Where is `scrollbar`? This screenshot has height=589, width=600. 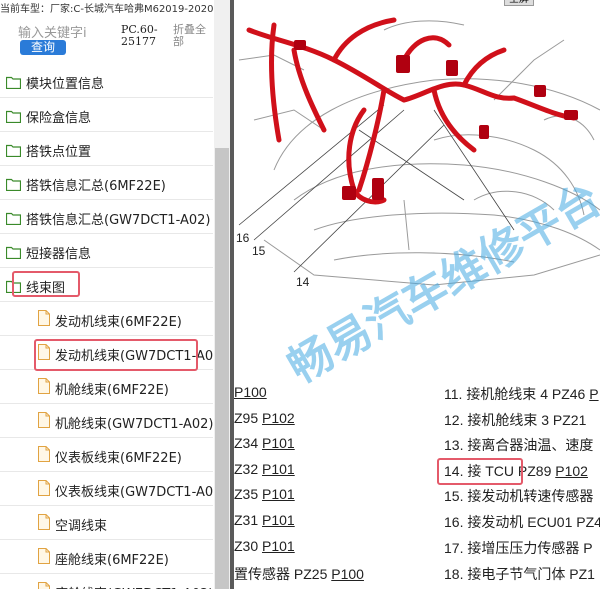
scrollbar is located at coordinates (222, 294).